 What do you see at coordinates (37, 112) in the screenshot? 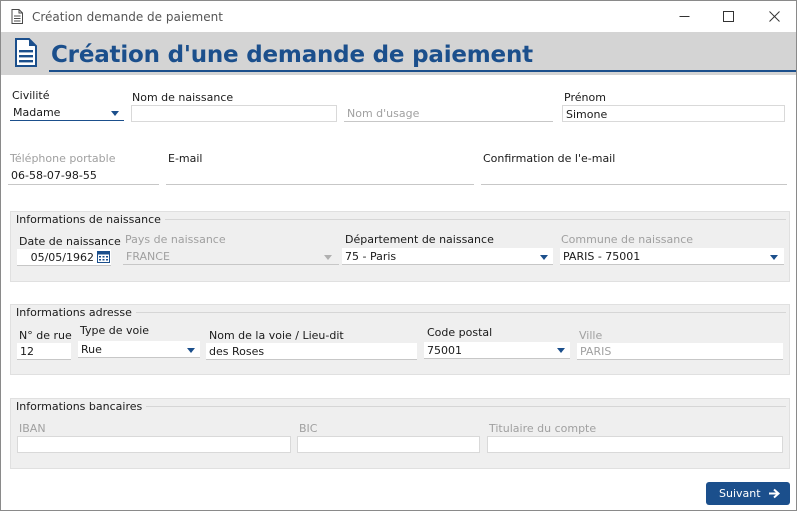
I see `civilite-value: Madame` at bounding box center [37, 112].